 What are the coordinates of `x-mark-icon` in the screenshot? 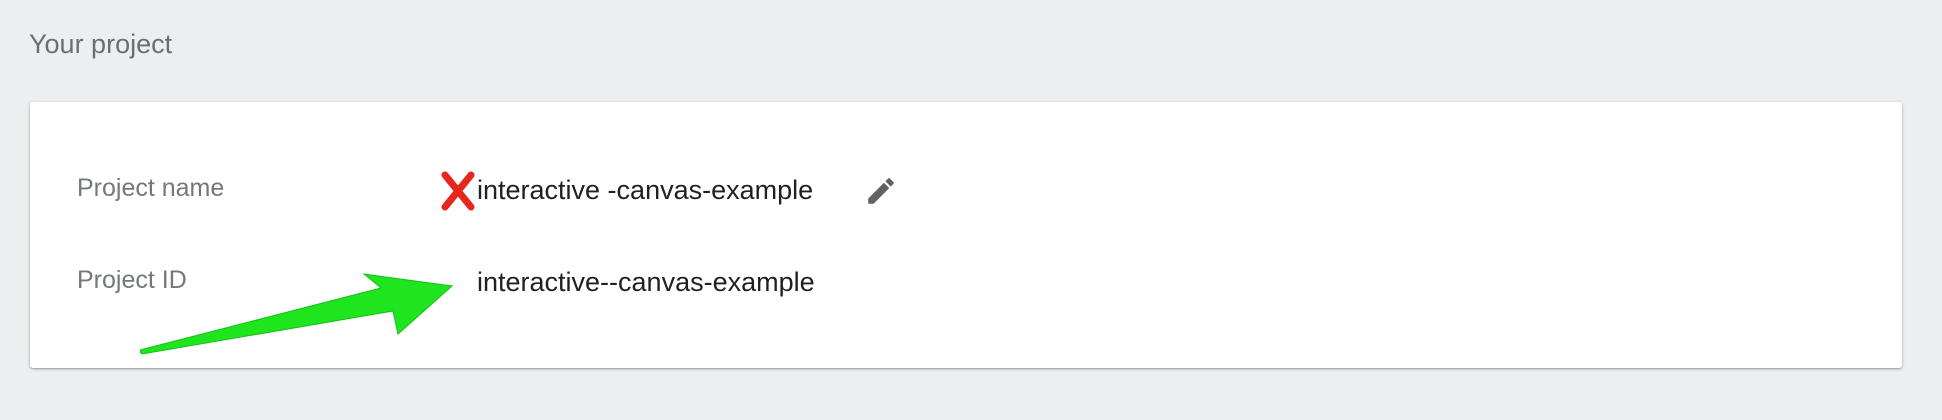 It's located at (458, 191).